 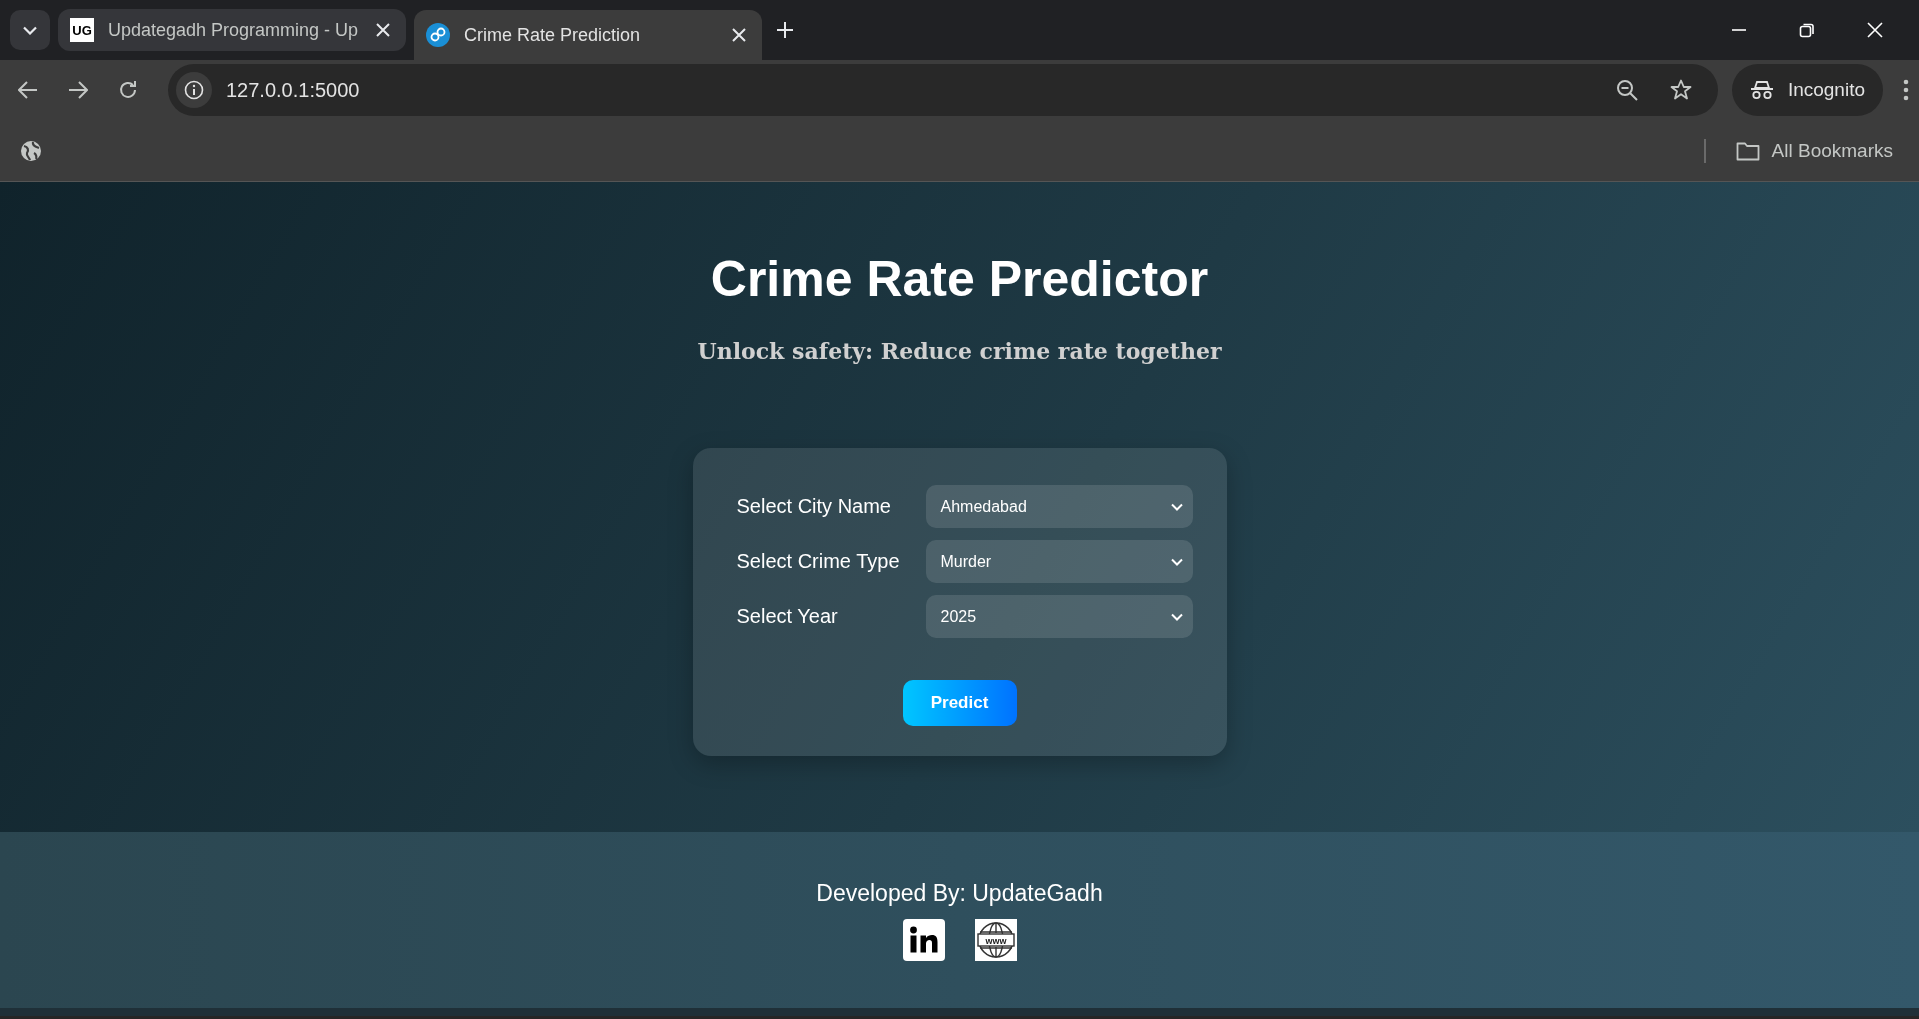 What do you see at coordinates (1807, 30) in the screenshot?
I see `restore-icon` at bounding box center [1807, 30].